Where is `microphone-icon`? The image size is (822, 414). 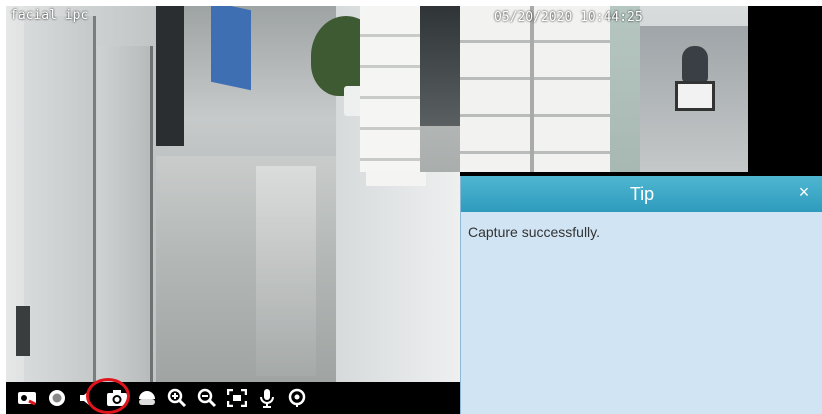
microphone-icon is located at coordinates (267, 398).